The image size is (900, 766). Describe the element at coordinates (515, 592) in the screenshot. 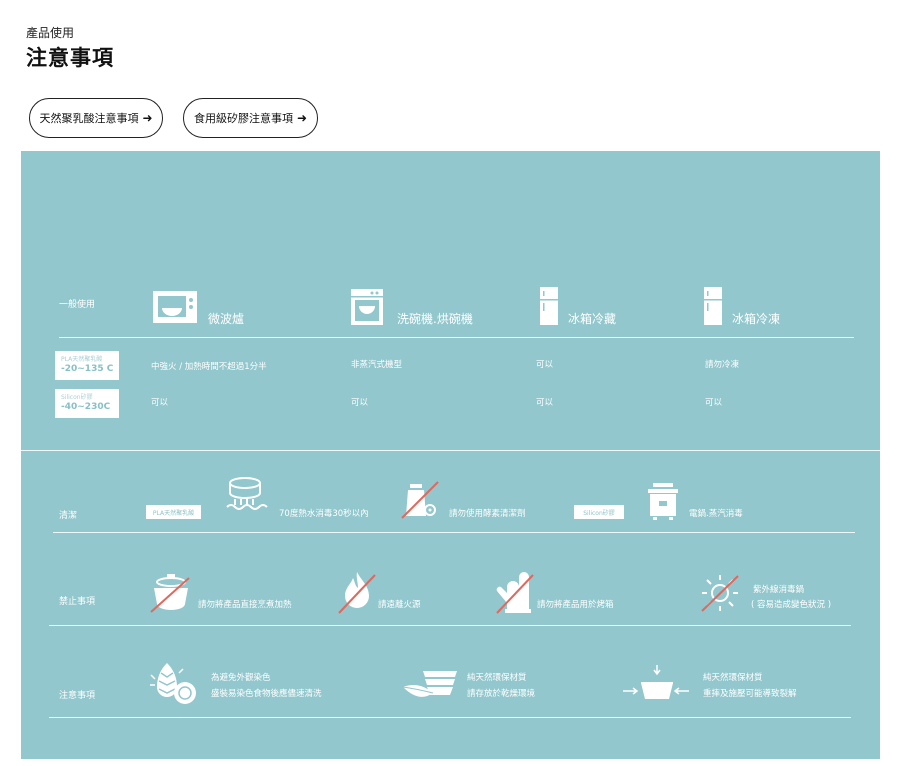

I see `no-oven-mitt-icon` at that location.